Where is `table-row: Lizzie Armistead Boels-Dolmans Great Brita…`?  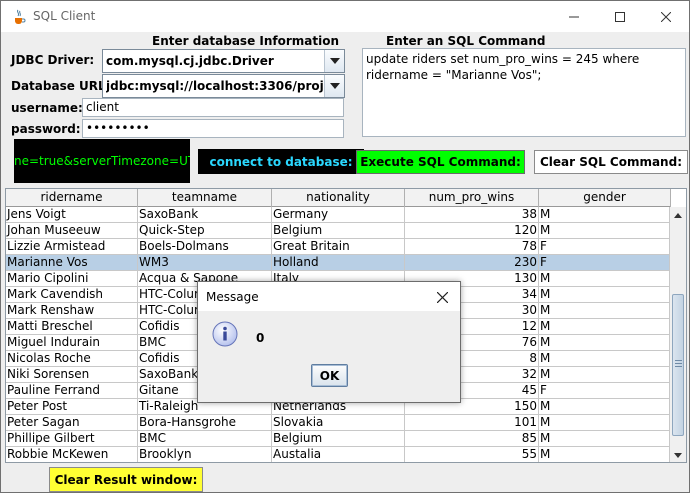 table-row: Lizzie Armistead Boels-Dolmans Great Brita… is located at coordinates (338, 247).